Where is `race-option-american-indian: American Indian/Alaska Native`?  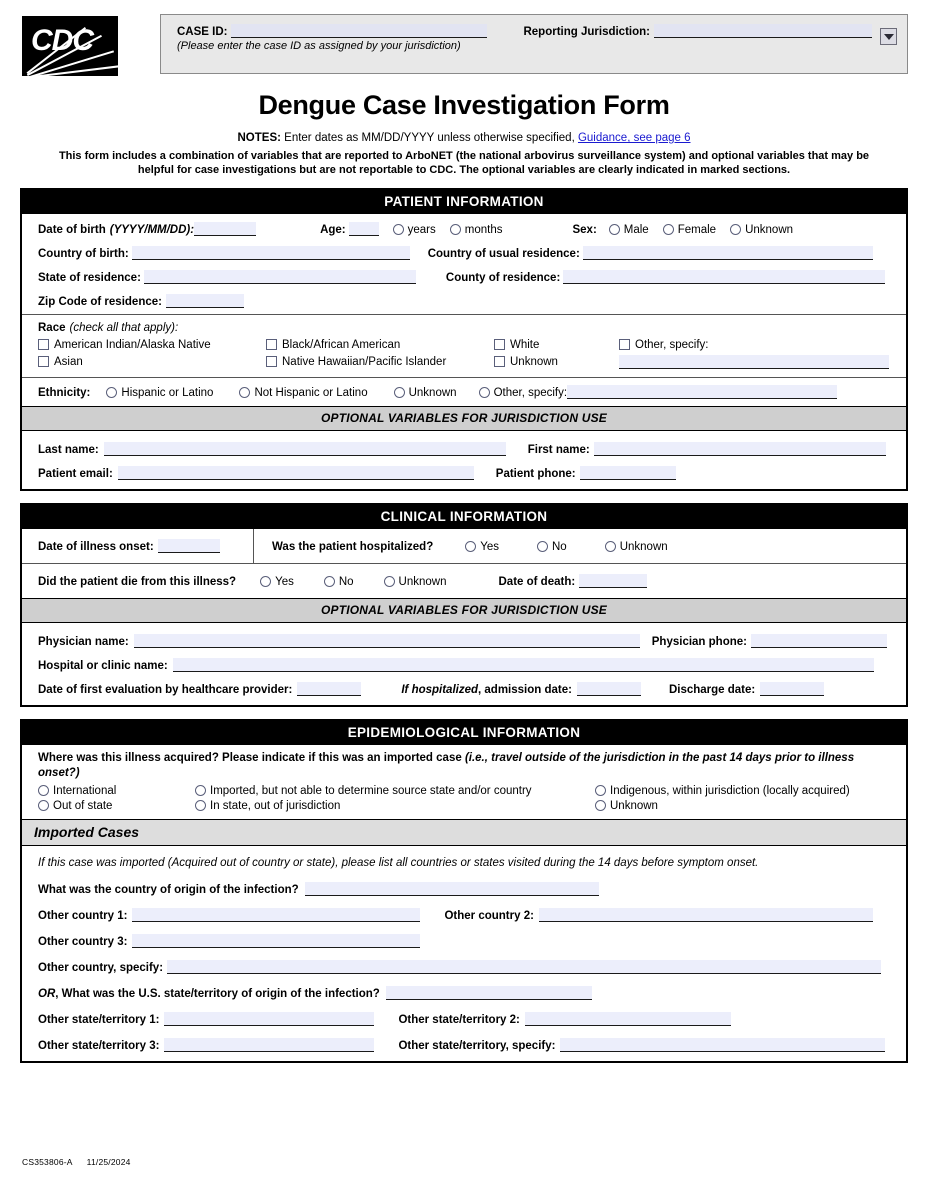
race-option-american-indian: American Indian/Alaska Native is located at coordinates (145, 344).